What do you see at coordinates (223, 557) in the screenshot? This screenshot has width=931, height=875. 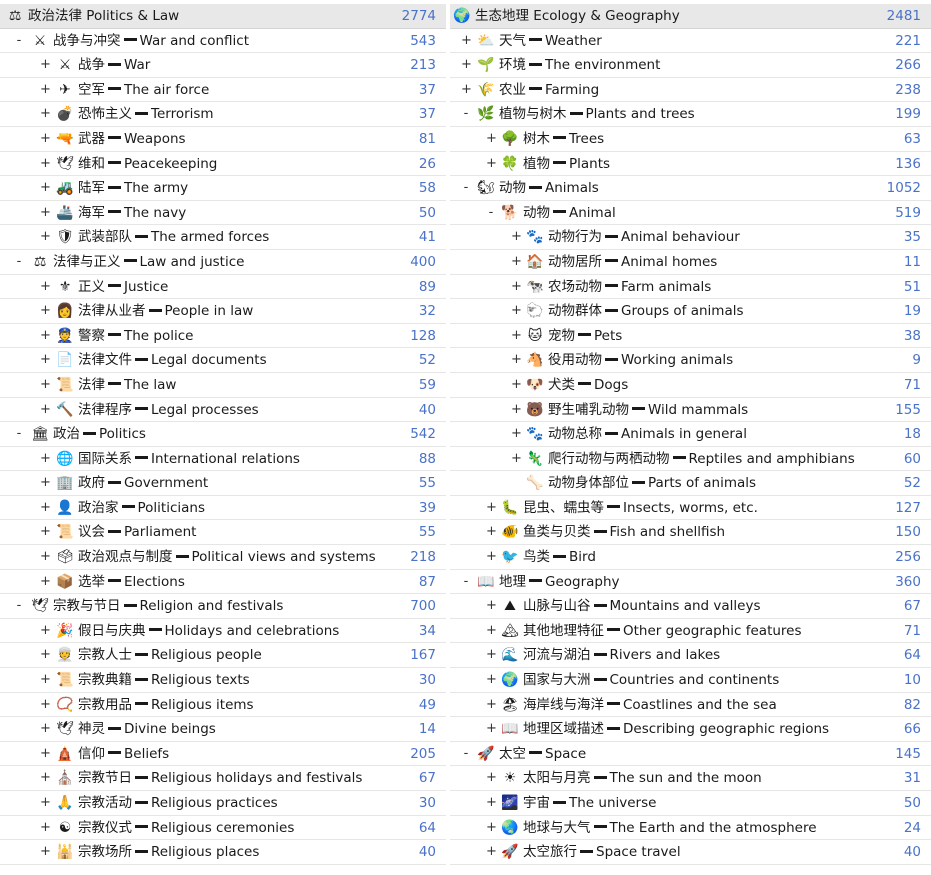 I see `tree-row-political-views-and-systems: + 🗳 政治观点与制度 Political views and systems 218` at bounding box center [223, 557].